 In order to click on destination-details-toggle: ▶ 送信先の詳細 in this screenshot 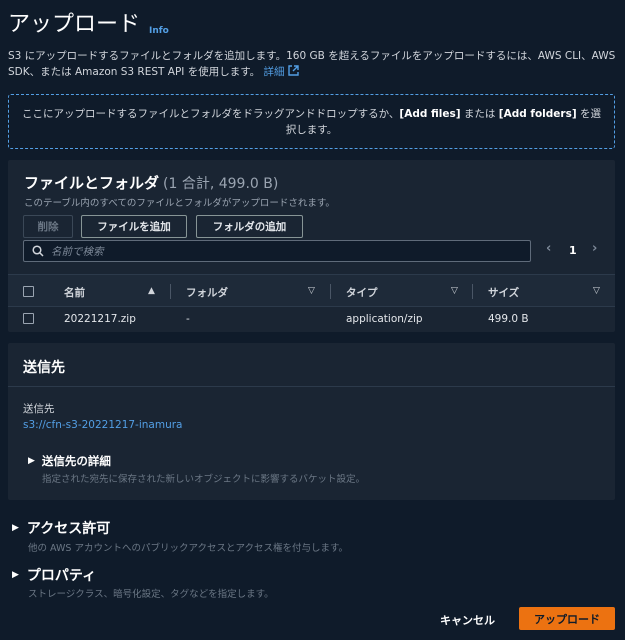, I will do `click(69, 461)`.